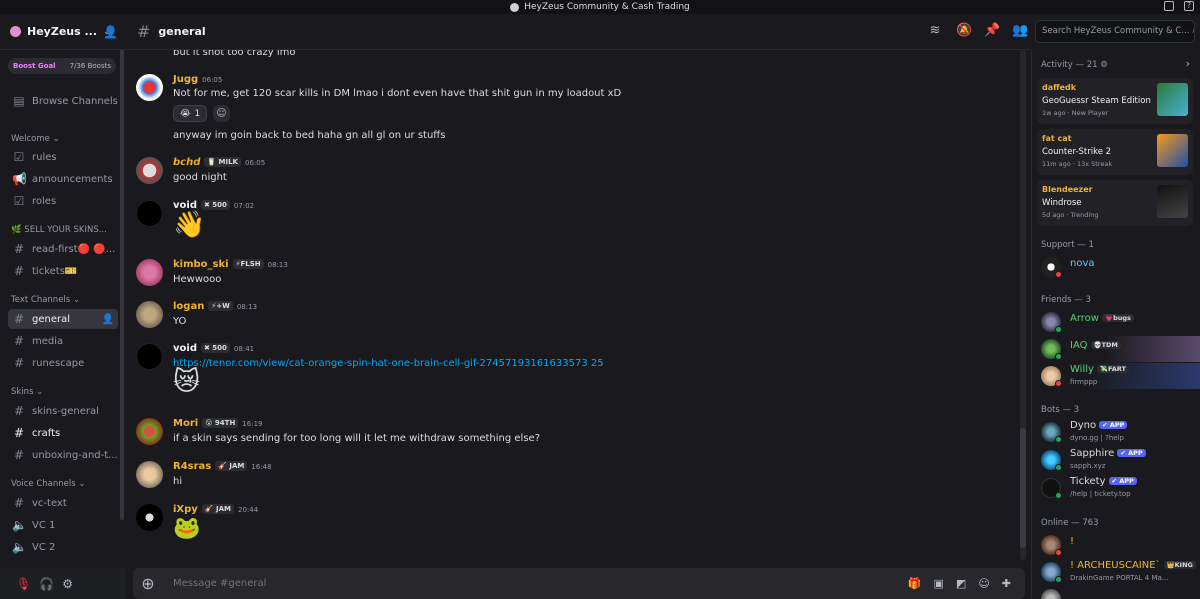 The image size is (1200, 599). Describe the element at coordinates (1169, 6) in the screenshot. I see `inbox-icon` at that location.